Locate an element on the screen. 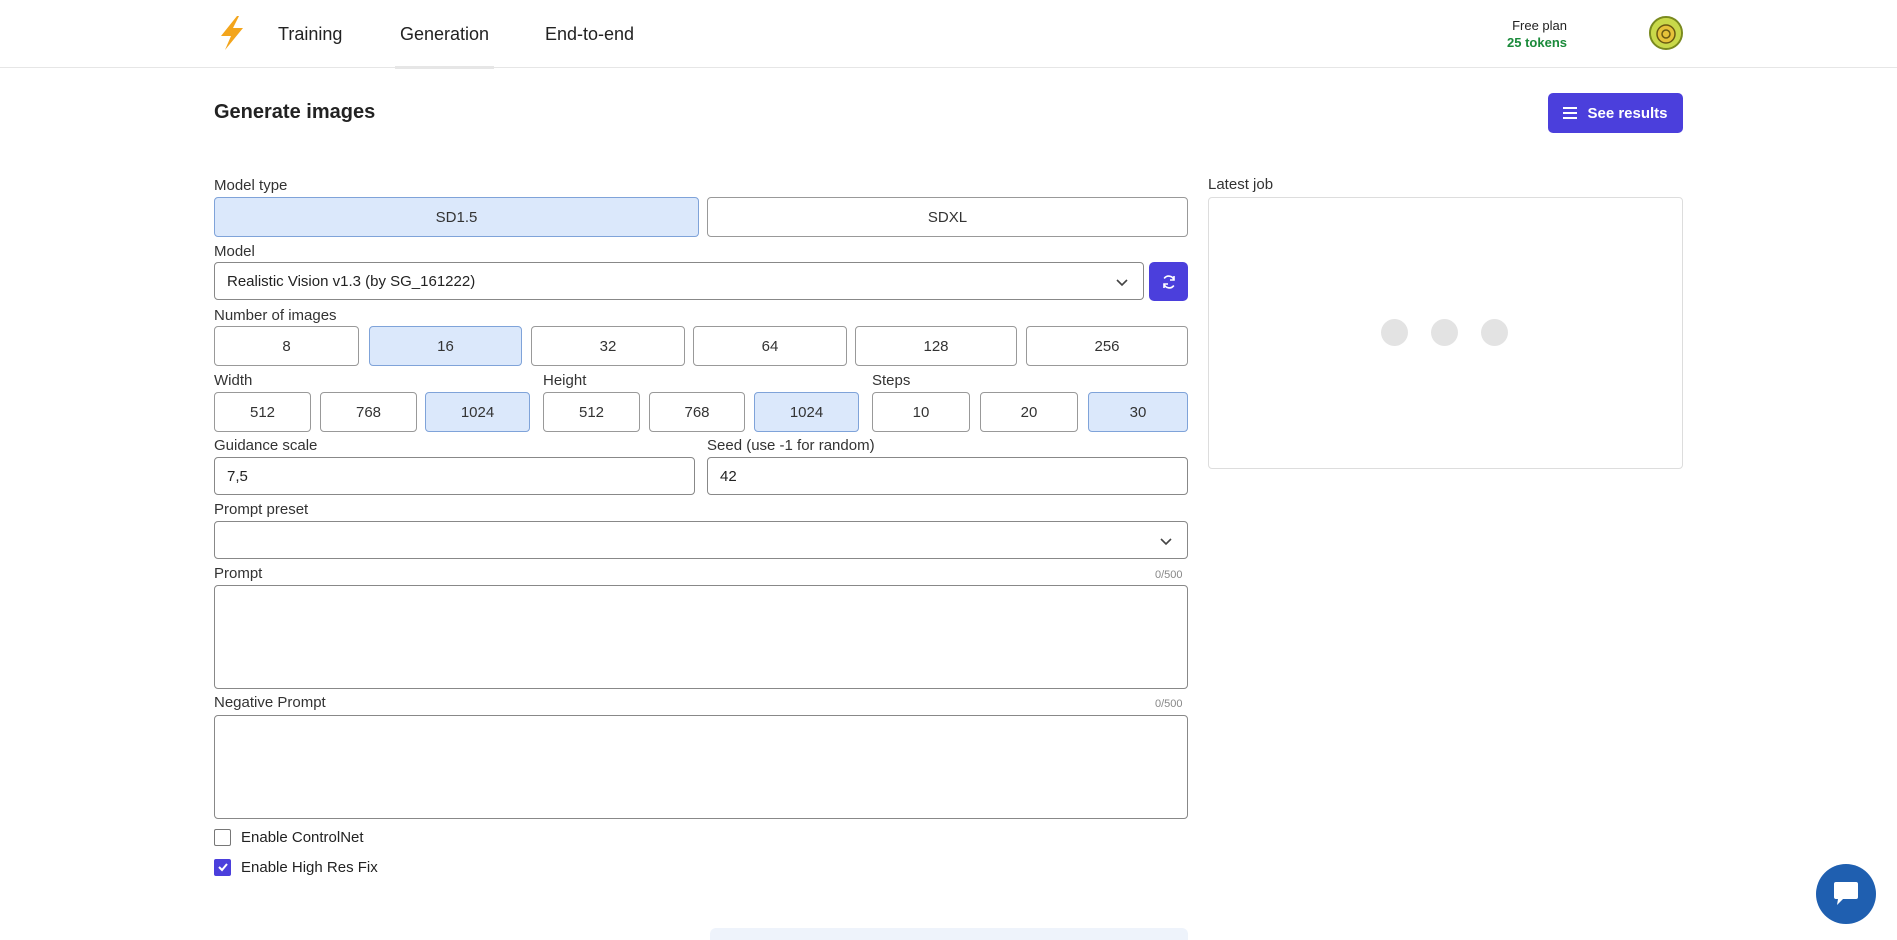 This screenshot has height=940, width=1897. refresh-models-button is located at coordinates (1168, 281).